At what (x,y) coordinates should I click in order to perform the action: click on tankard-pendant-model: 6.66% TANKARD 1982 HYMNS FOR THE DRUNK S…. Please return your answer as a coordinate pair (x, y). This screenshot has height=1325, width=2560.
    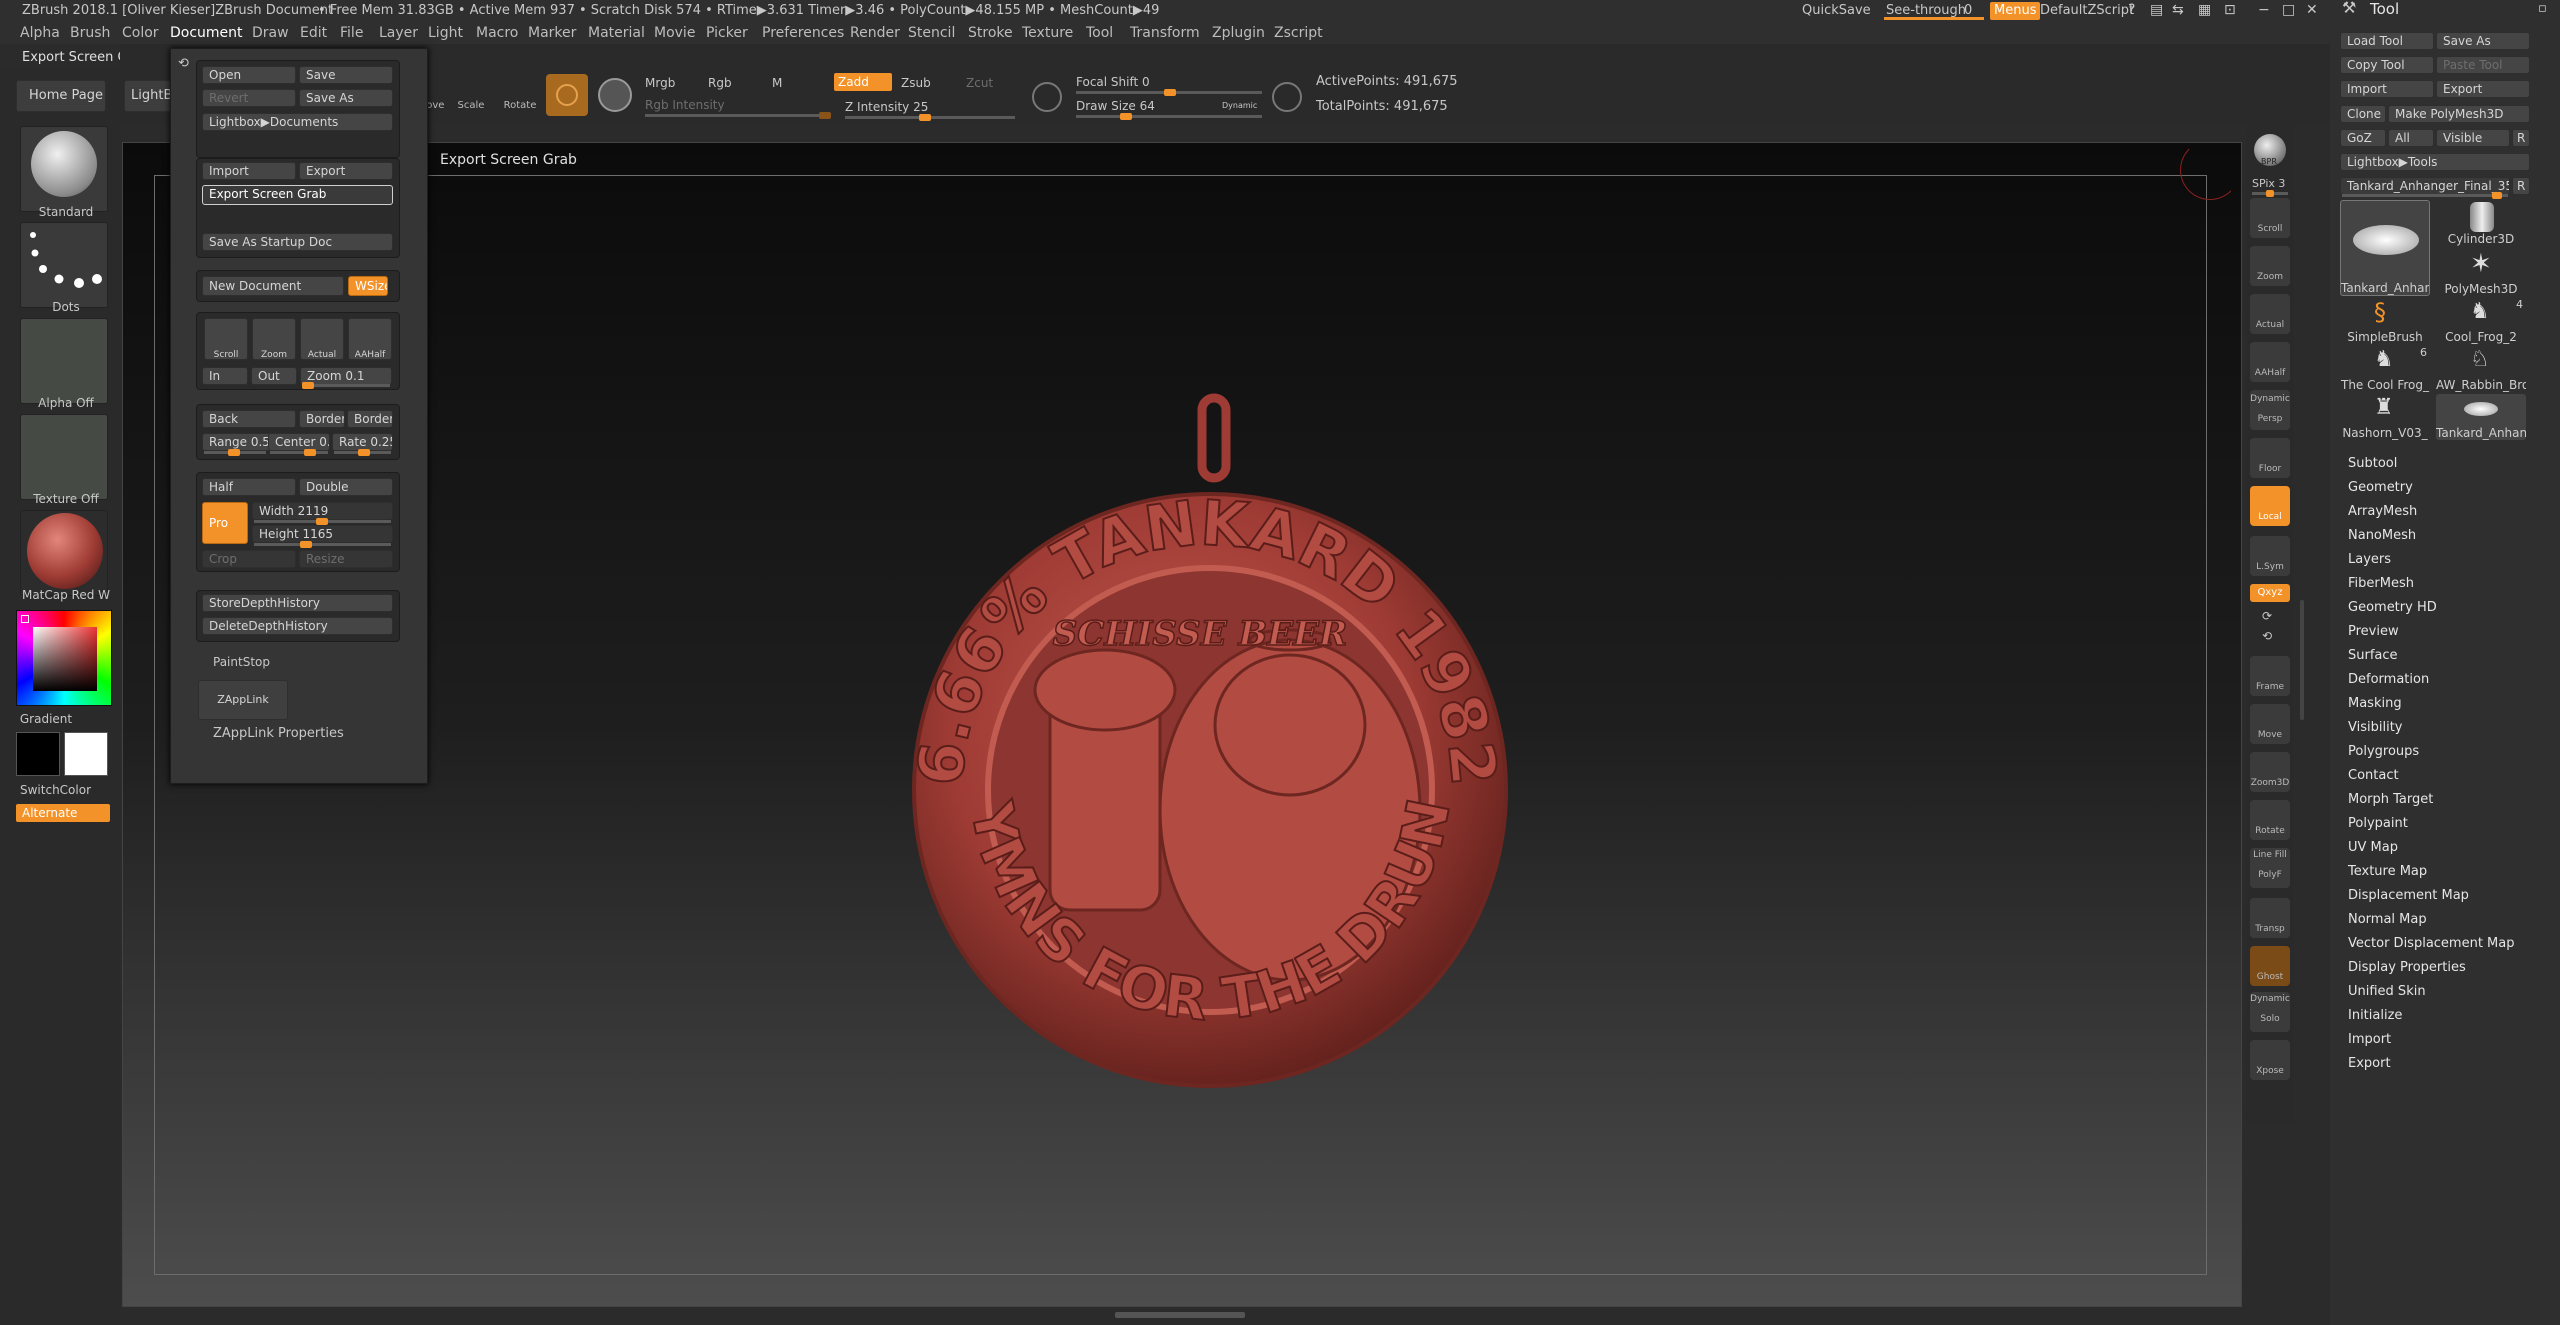
    Looking at the image, I should click on (1210, 745).